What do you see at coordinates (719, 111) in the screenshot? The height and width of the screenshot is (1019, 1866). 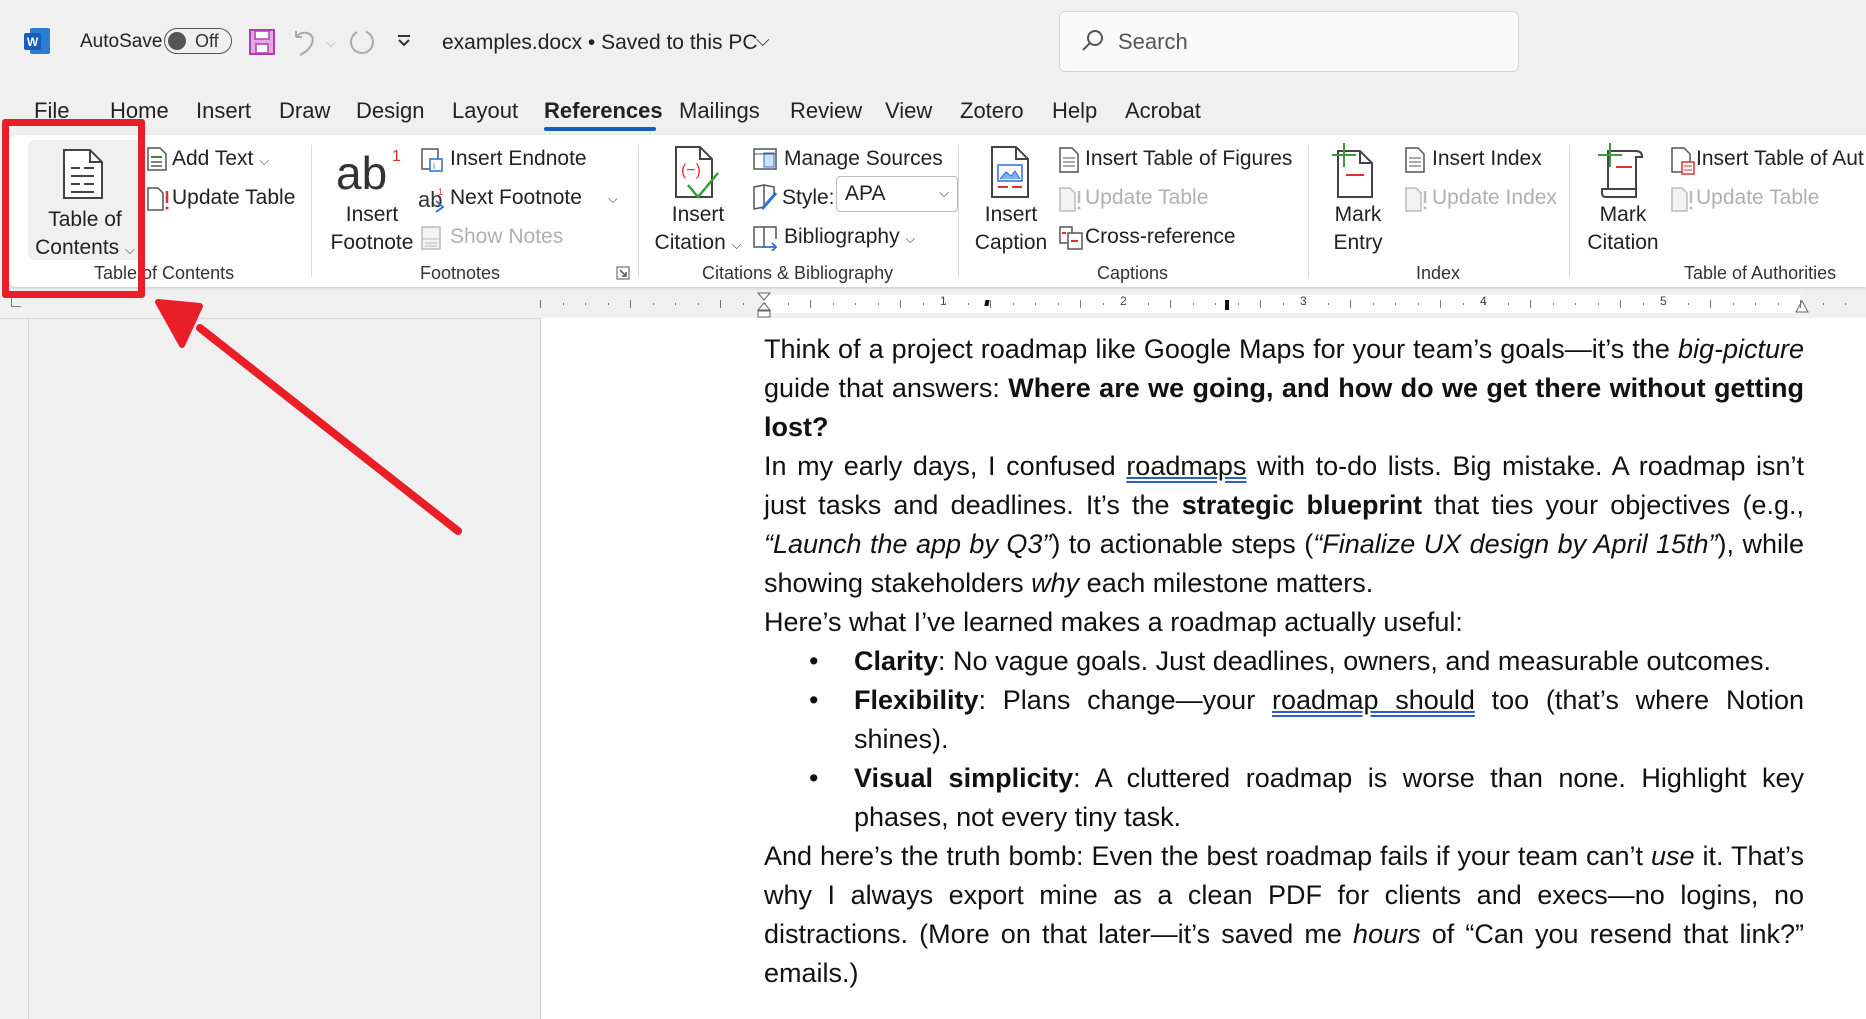 I see `tab-mailings: Mailings` at bounding box center [719, 111].